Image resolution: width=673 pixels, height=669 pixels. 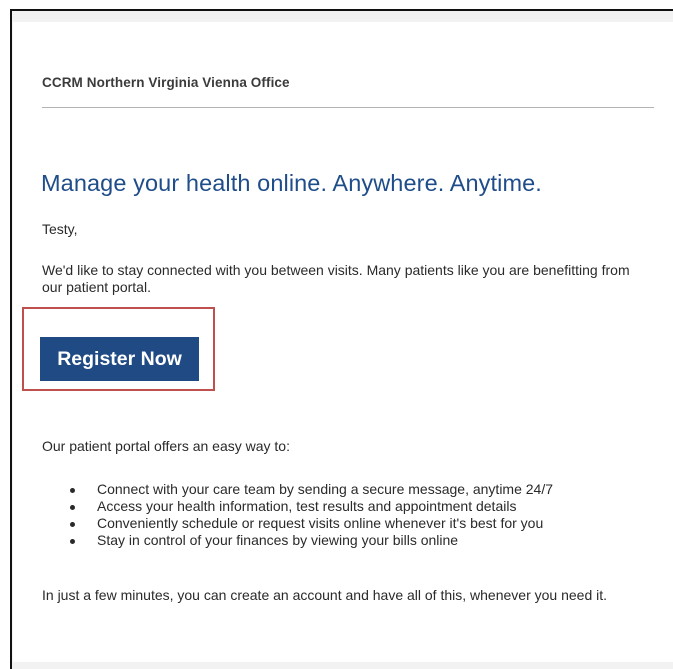 I want to click on greeting: Testy,, so click(x=60, y=229).